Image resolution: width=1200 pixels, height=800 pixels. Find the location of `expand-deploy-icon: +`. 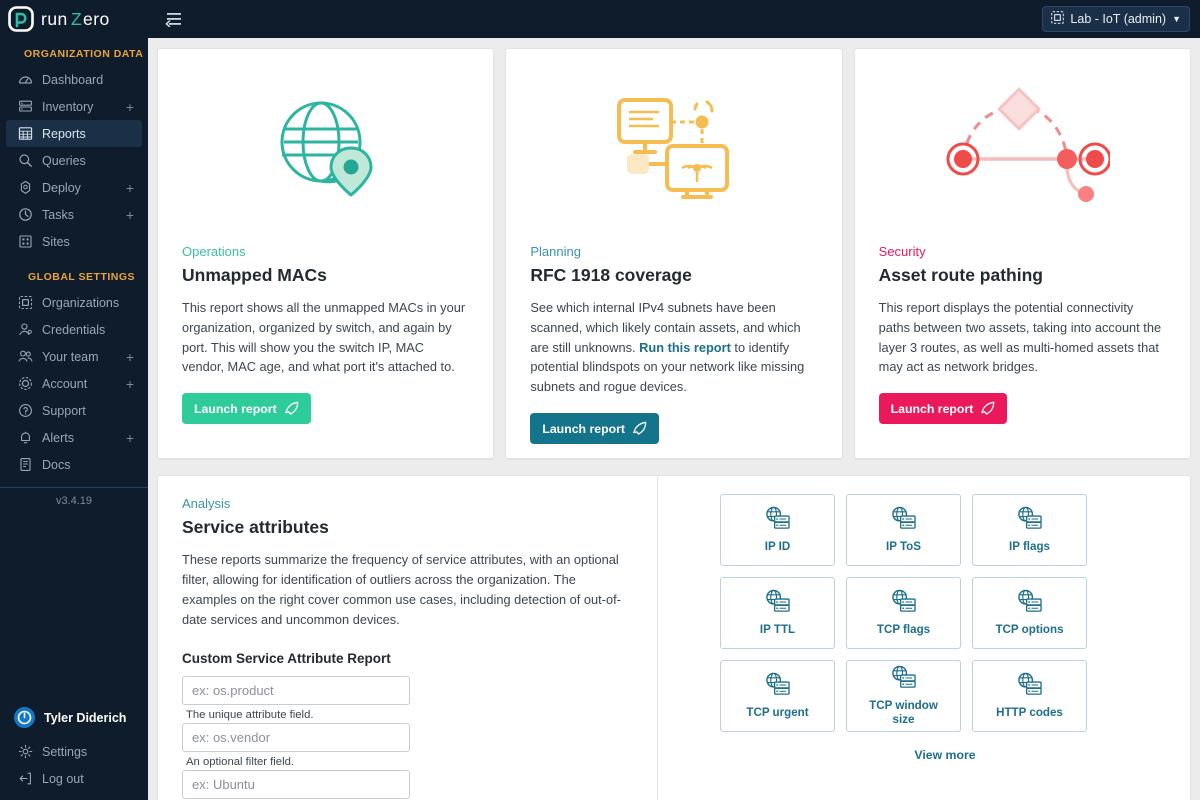

expand-deploy-icon: + is located at coordinates (130, 188).